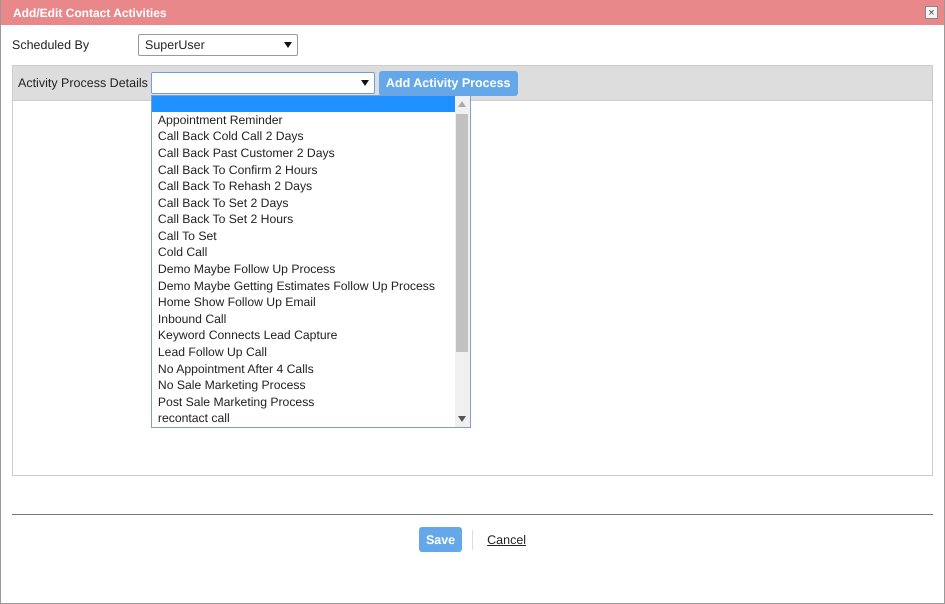 This screenshot has width=945, height=604. I want to click on dropdown-option: Appointment Reminder, so click(303, 120).